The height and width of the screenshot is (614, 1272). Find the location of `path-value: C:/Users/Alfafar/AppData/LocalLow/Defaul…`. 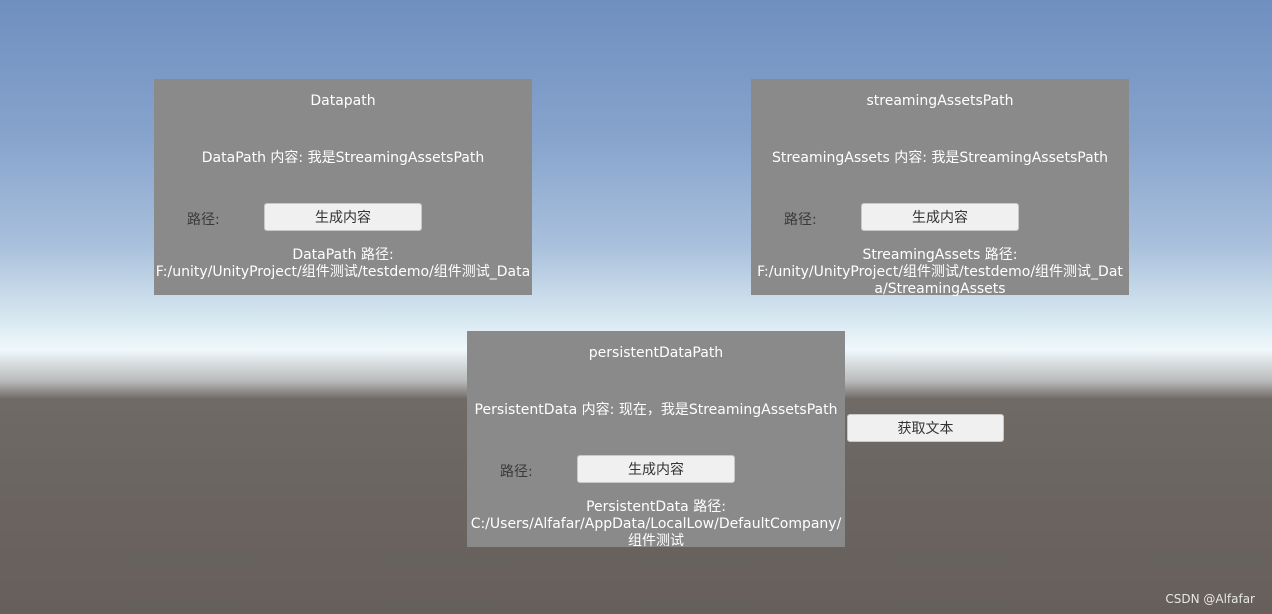

path-value: C:/Users/Alfafar/AppData/LocalLow/Defaul… is located at coordinates (656, 532).